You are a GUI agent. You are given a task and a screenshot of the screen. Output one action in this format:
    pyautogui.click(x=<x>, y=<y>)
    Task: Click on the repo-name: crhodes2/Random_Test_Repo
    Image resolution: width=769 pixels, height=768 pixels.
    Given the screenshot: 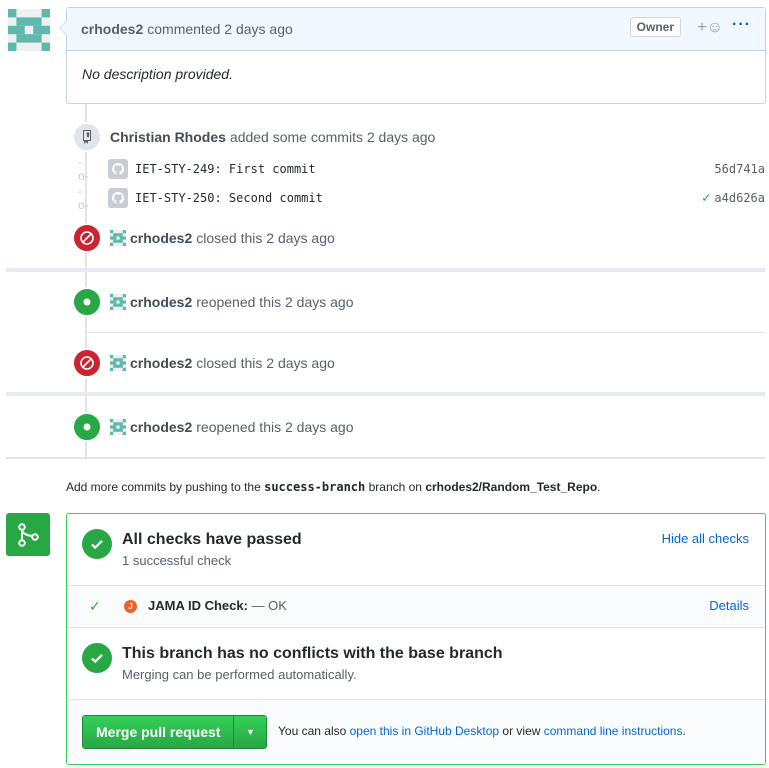 What is the action you would take?
    pyautogui.click(x=511, y=487)
    